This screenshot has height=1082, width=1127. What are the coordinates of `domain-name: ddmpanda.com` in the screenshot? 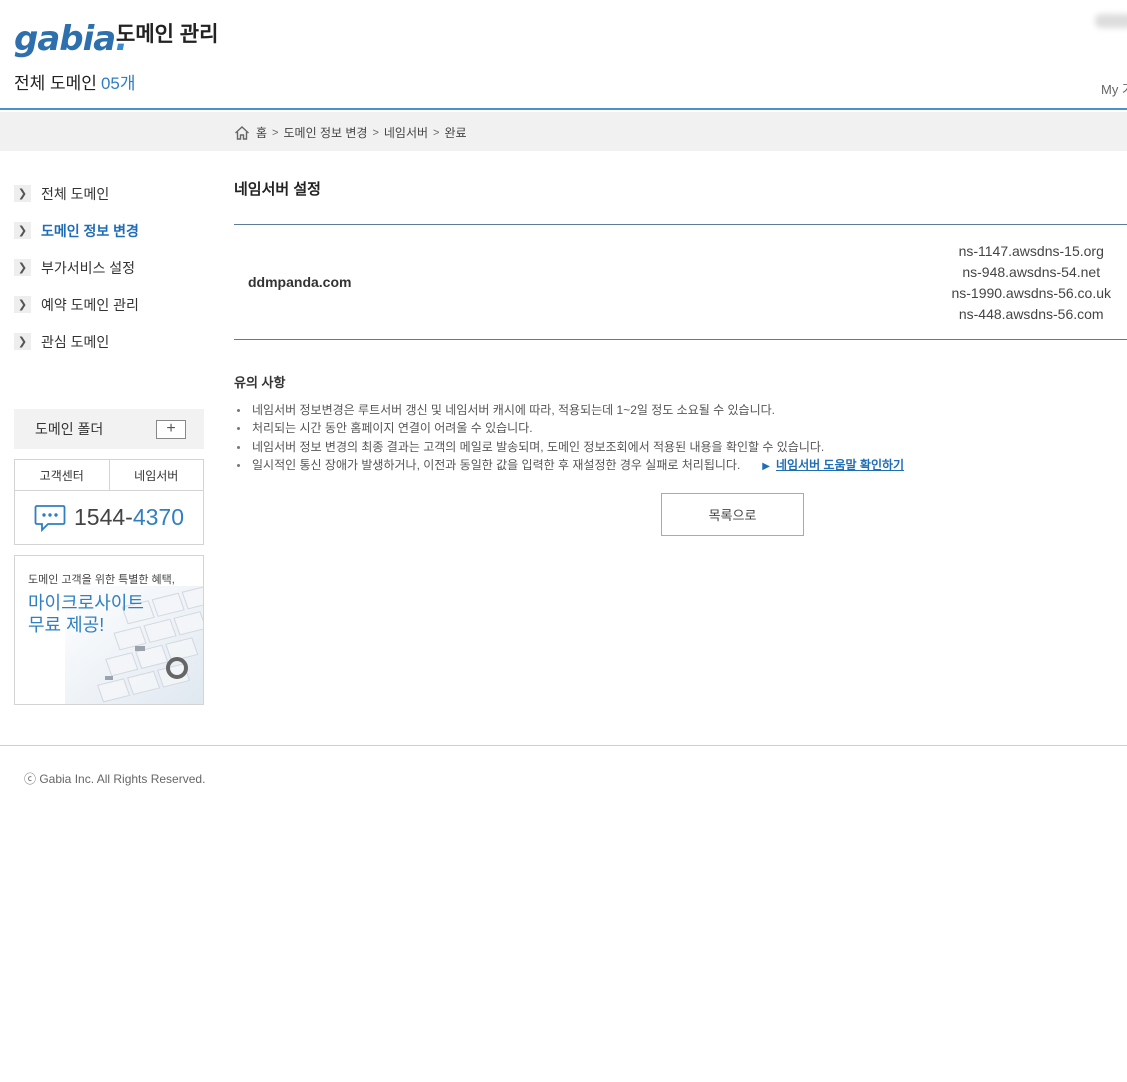 It's located at (300, 282).